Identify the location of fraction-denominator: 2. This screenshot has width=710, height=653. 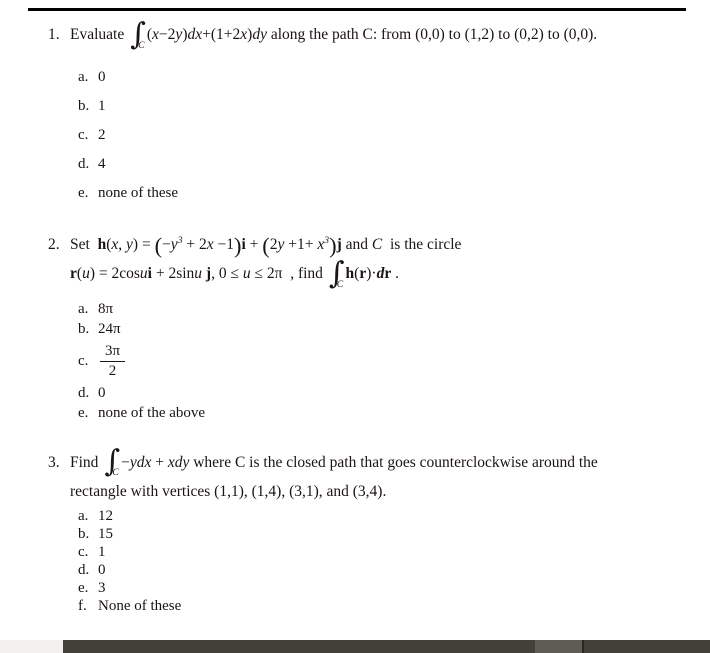
(112, 370).